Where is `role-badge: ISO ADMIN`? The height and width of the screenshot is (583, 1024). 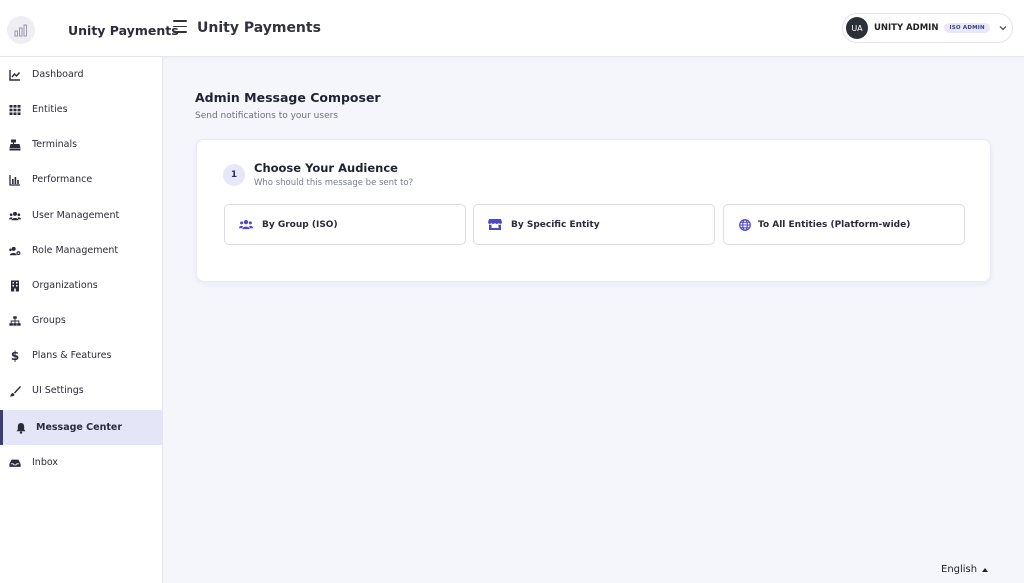 role-badge: ISO ADMIN is located at coordinates (967, 28).